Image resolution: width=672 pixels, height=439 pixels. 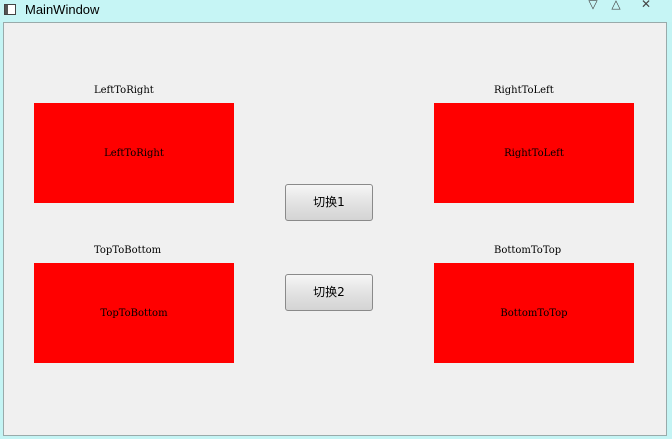 What do you see at coordinates (124, 90) in the screenshot?
I see `left-to-right-caption: LeftToRight` at bounding box center [124, 90].